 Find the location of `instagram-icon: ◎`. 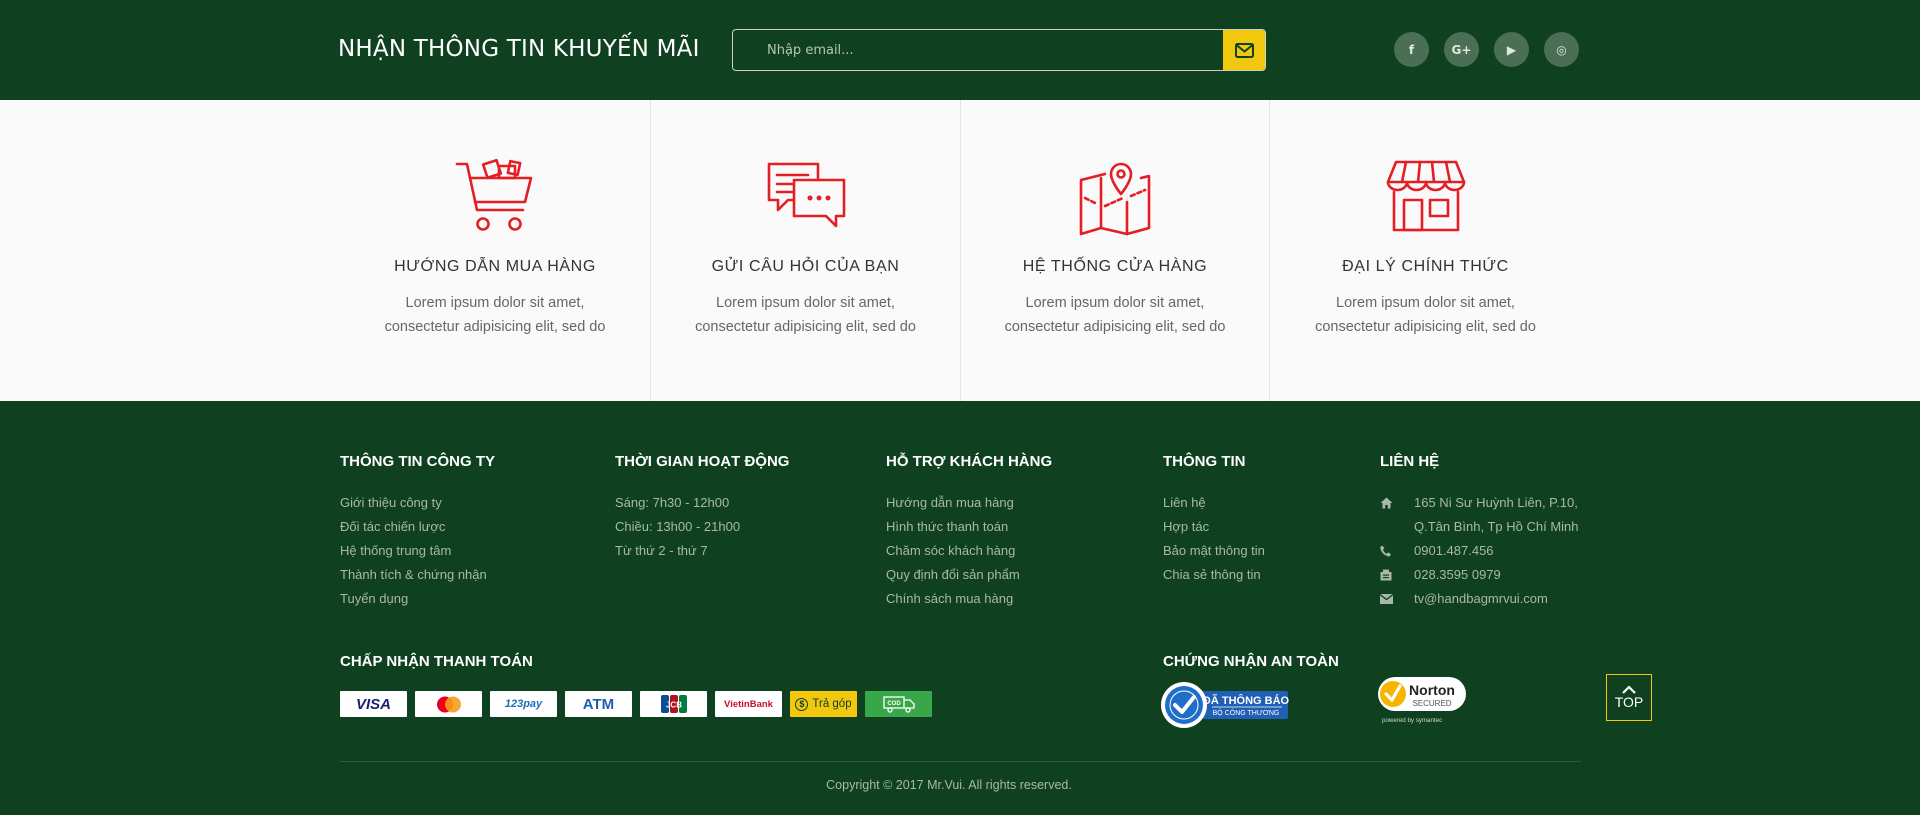

instagram-icon: ◎ is located at coordinates (1561, 49).